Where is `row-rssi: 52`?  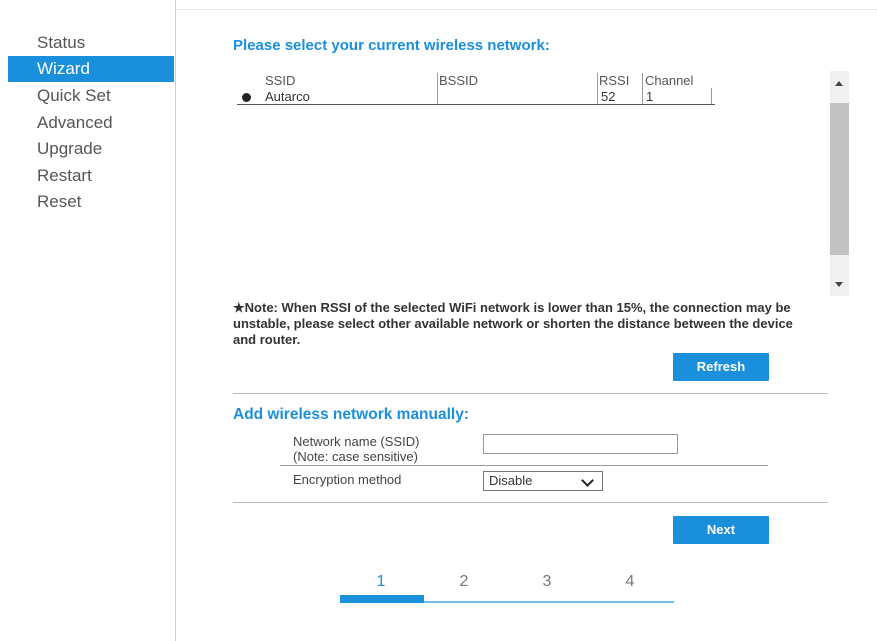
row-rssi: 52 is located at coordinates (608, 96).